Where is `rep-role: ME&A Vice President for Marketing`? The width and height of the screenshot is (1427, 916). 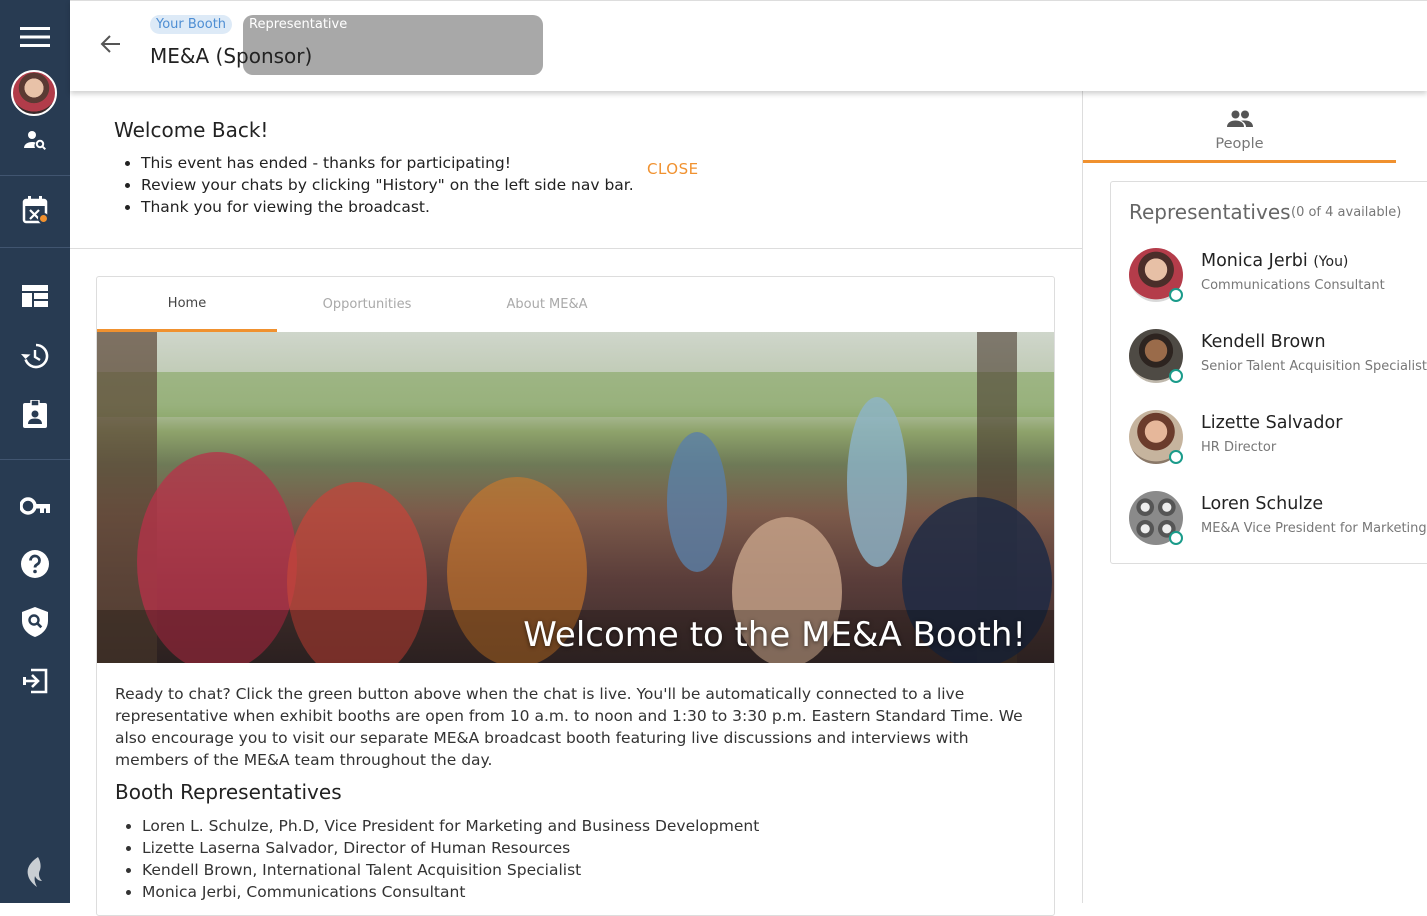 rep-role: ME&A Vice President for Marketing is located at coordinates (1314, 528).